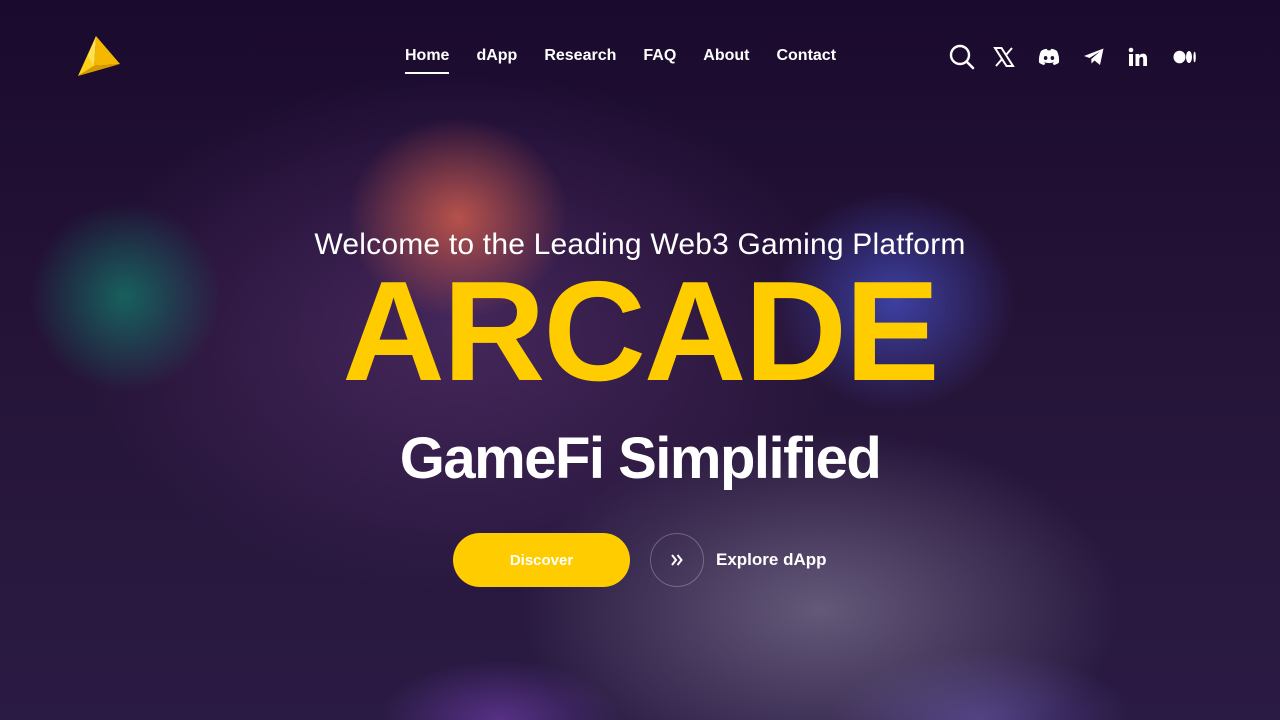  Describe the element at coordinates (640, 458) in the screenshot. I see `hero-subtitle: GameFi Simplified` at that location.